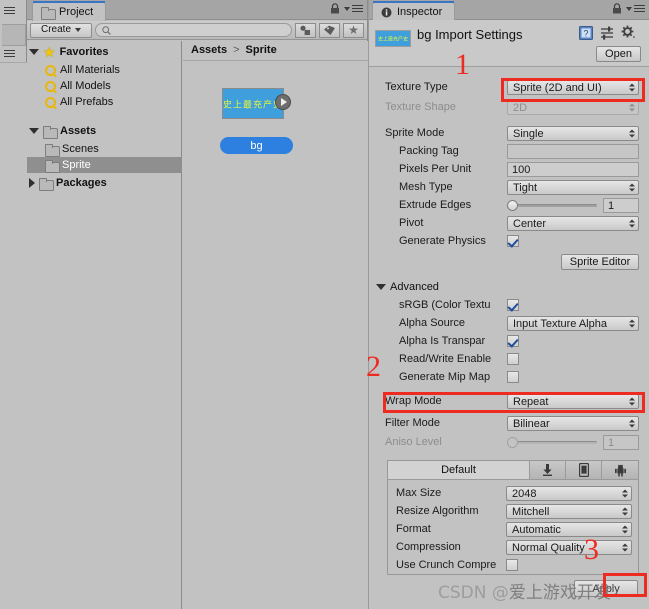 This screenshot has width=649, height=609. I want to click on tab-project: Project, so click(69, 11).